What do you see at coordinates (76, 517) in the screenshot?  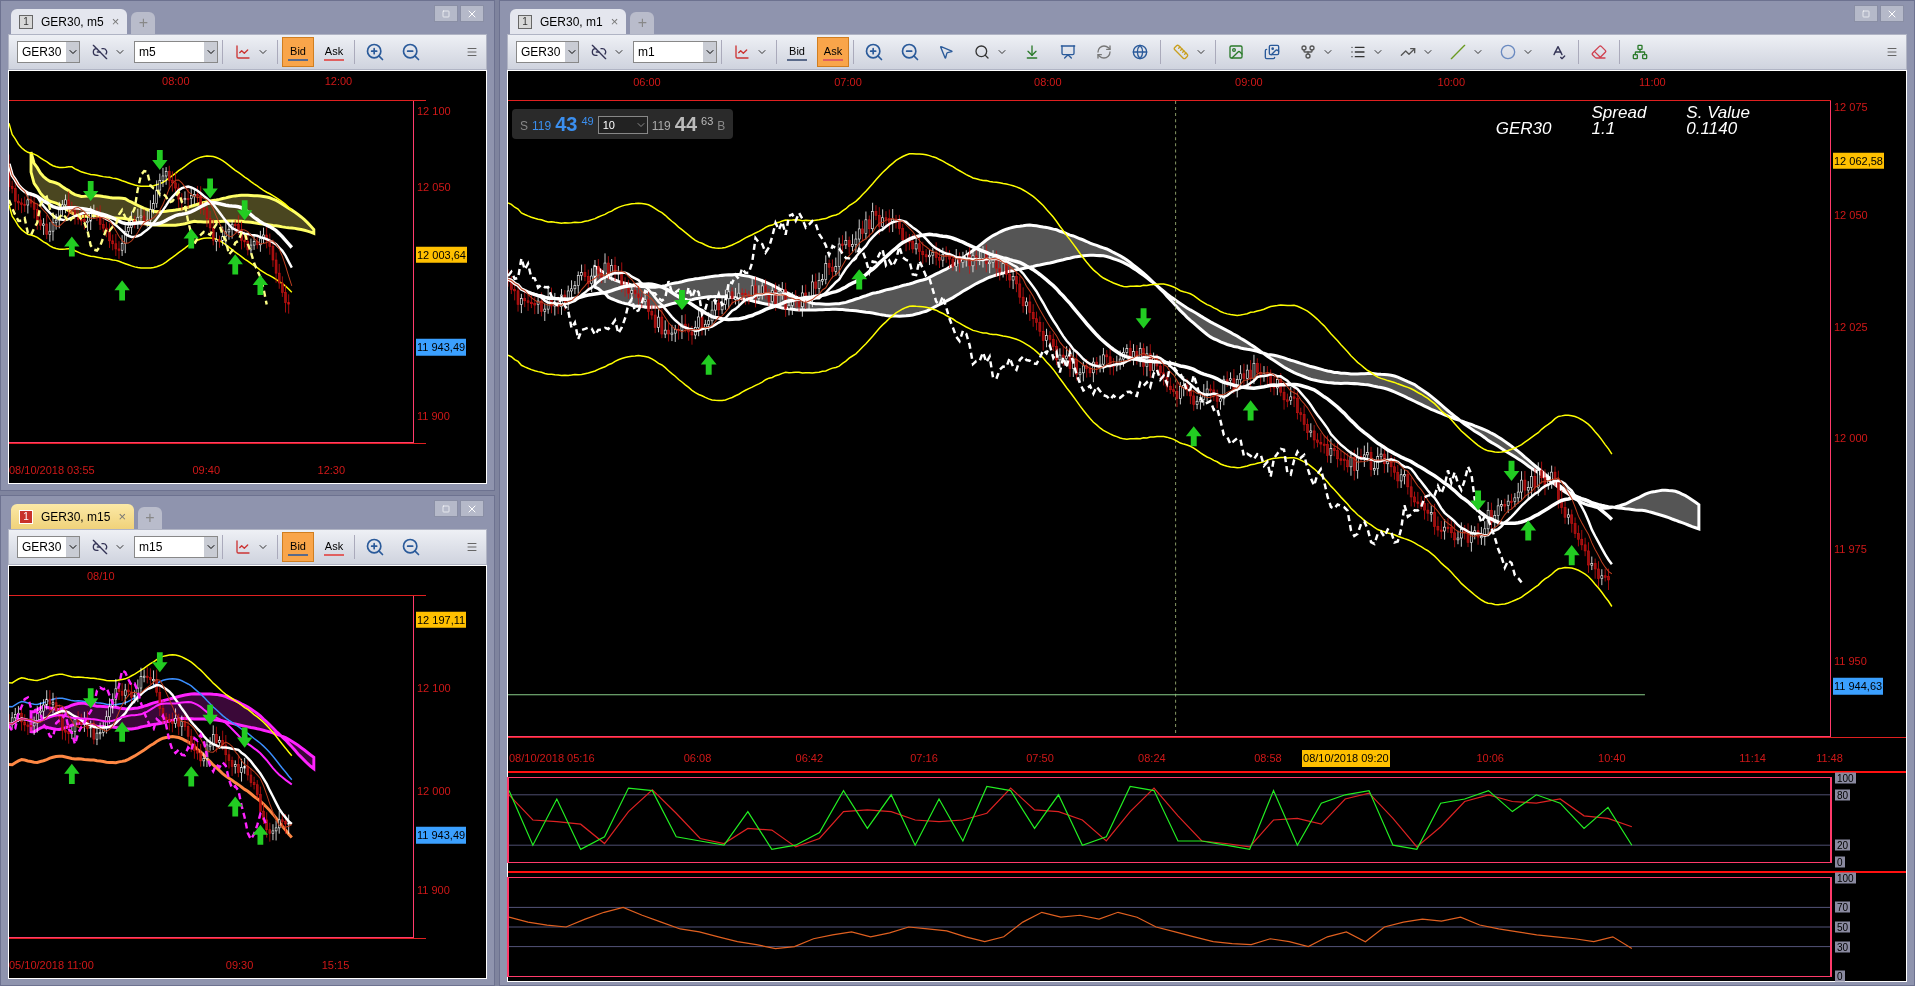 I see `tab-title: GER30, m15` at bounding box center [76, 517].